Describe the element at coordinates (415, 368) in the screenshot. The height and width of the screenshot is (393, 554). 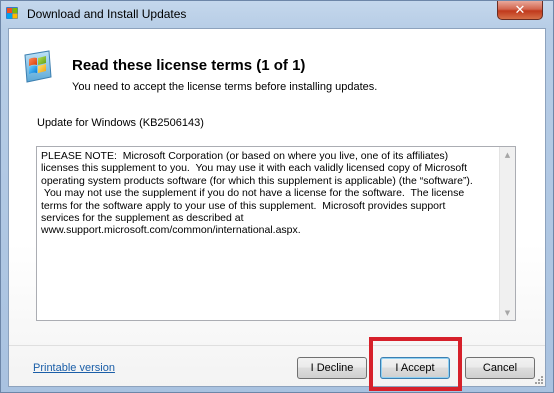
I see `accept-button: I Accept` at that location.